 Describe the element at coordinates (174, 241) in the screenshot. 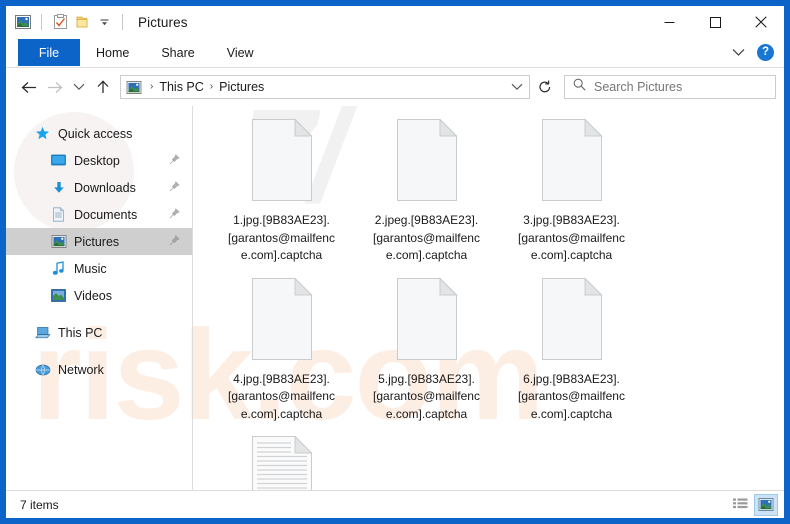

I see `pin-icon-pictures` at that location.